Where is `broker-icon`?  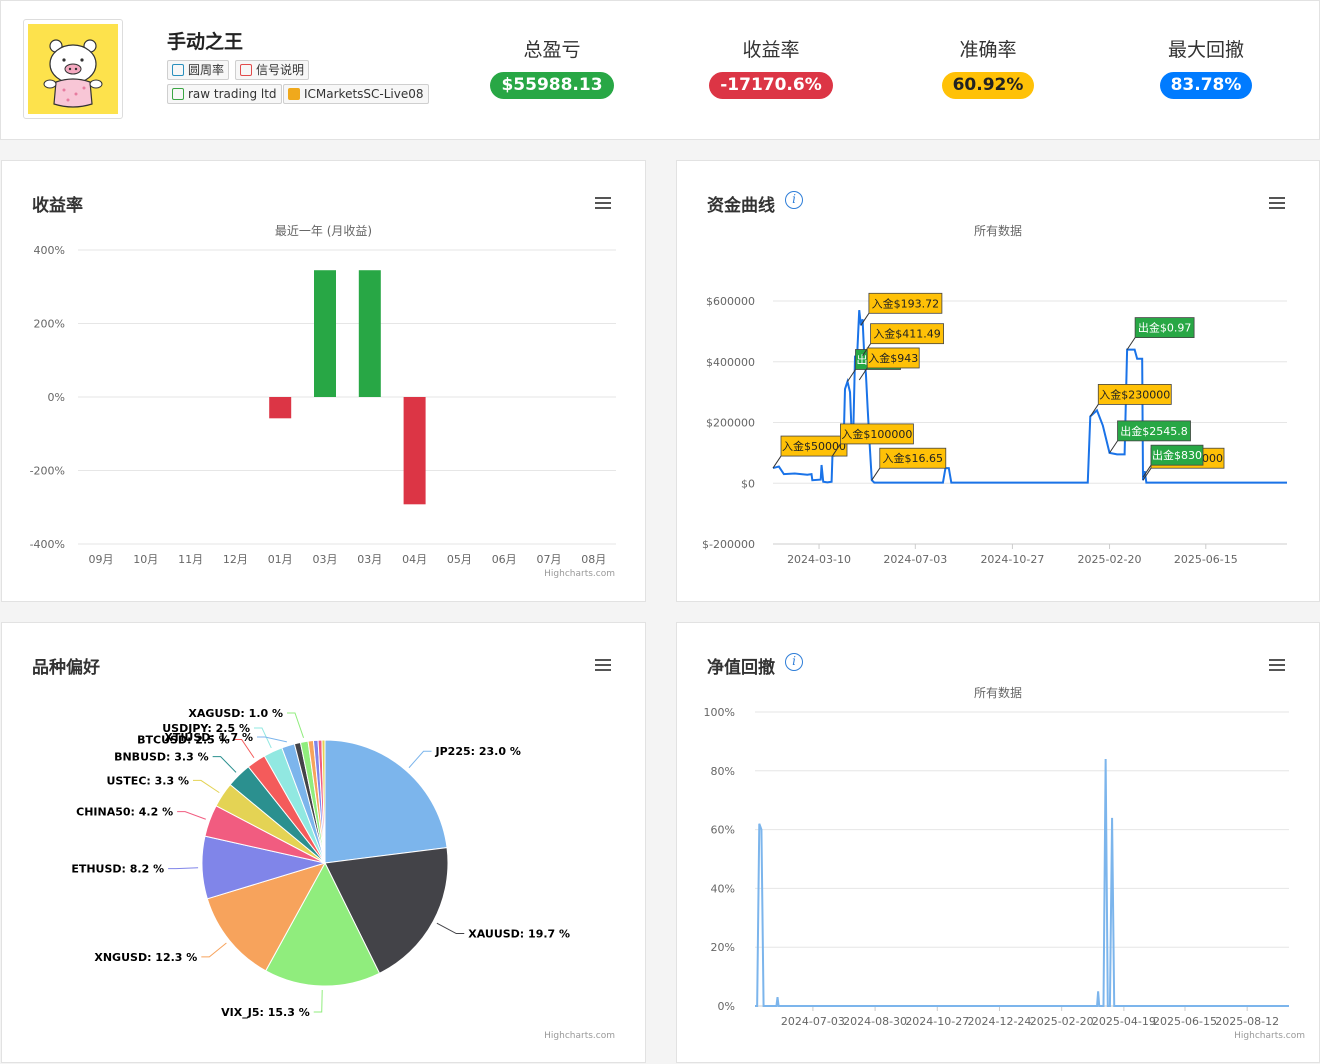 broker-icon is located at coordinates (178, 94).